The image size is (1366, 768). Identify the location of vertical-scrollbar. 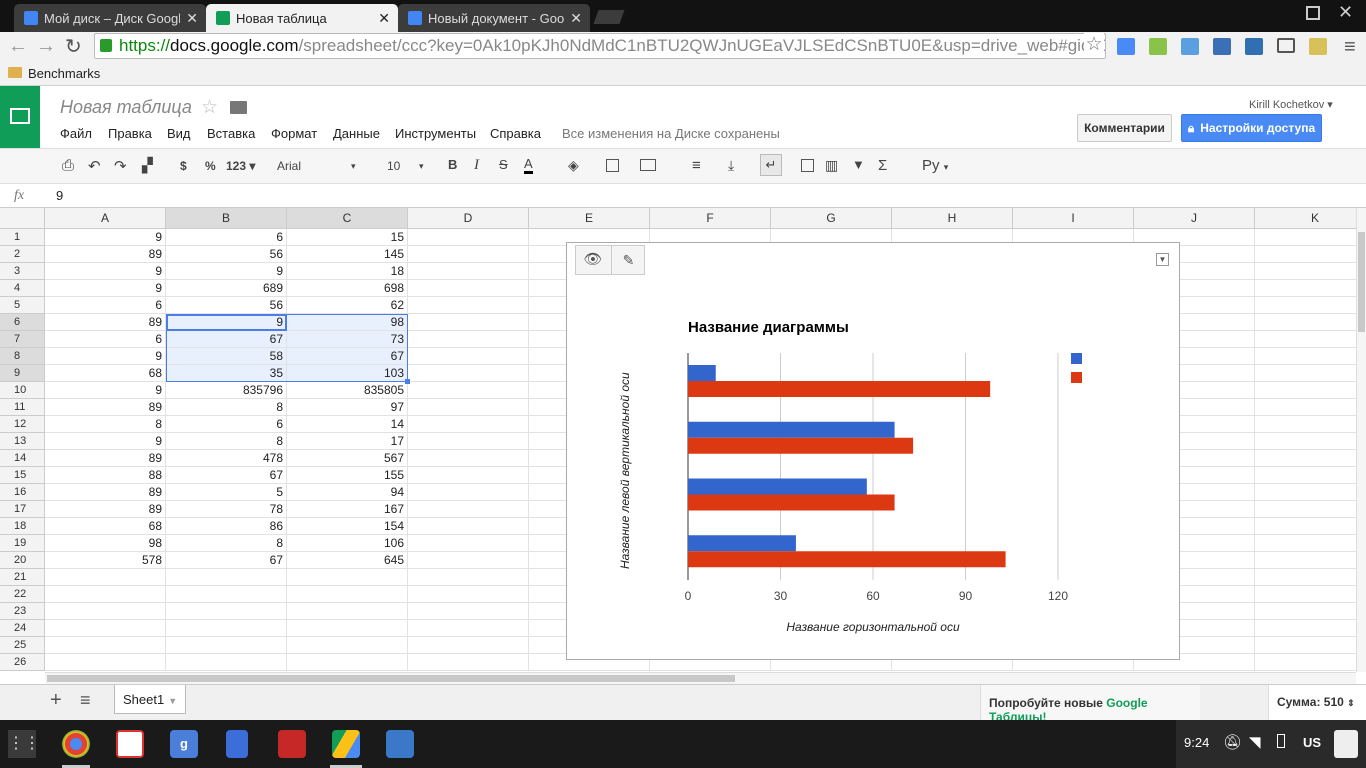
(1361, 440).